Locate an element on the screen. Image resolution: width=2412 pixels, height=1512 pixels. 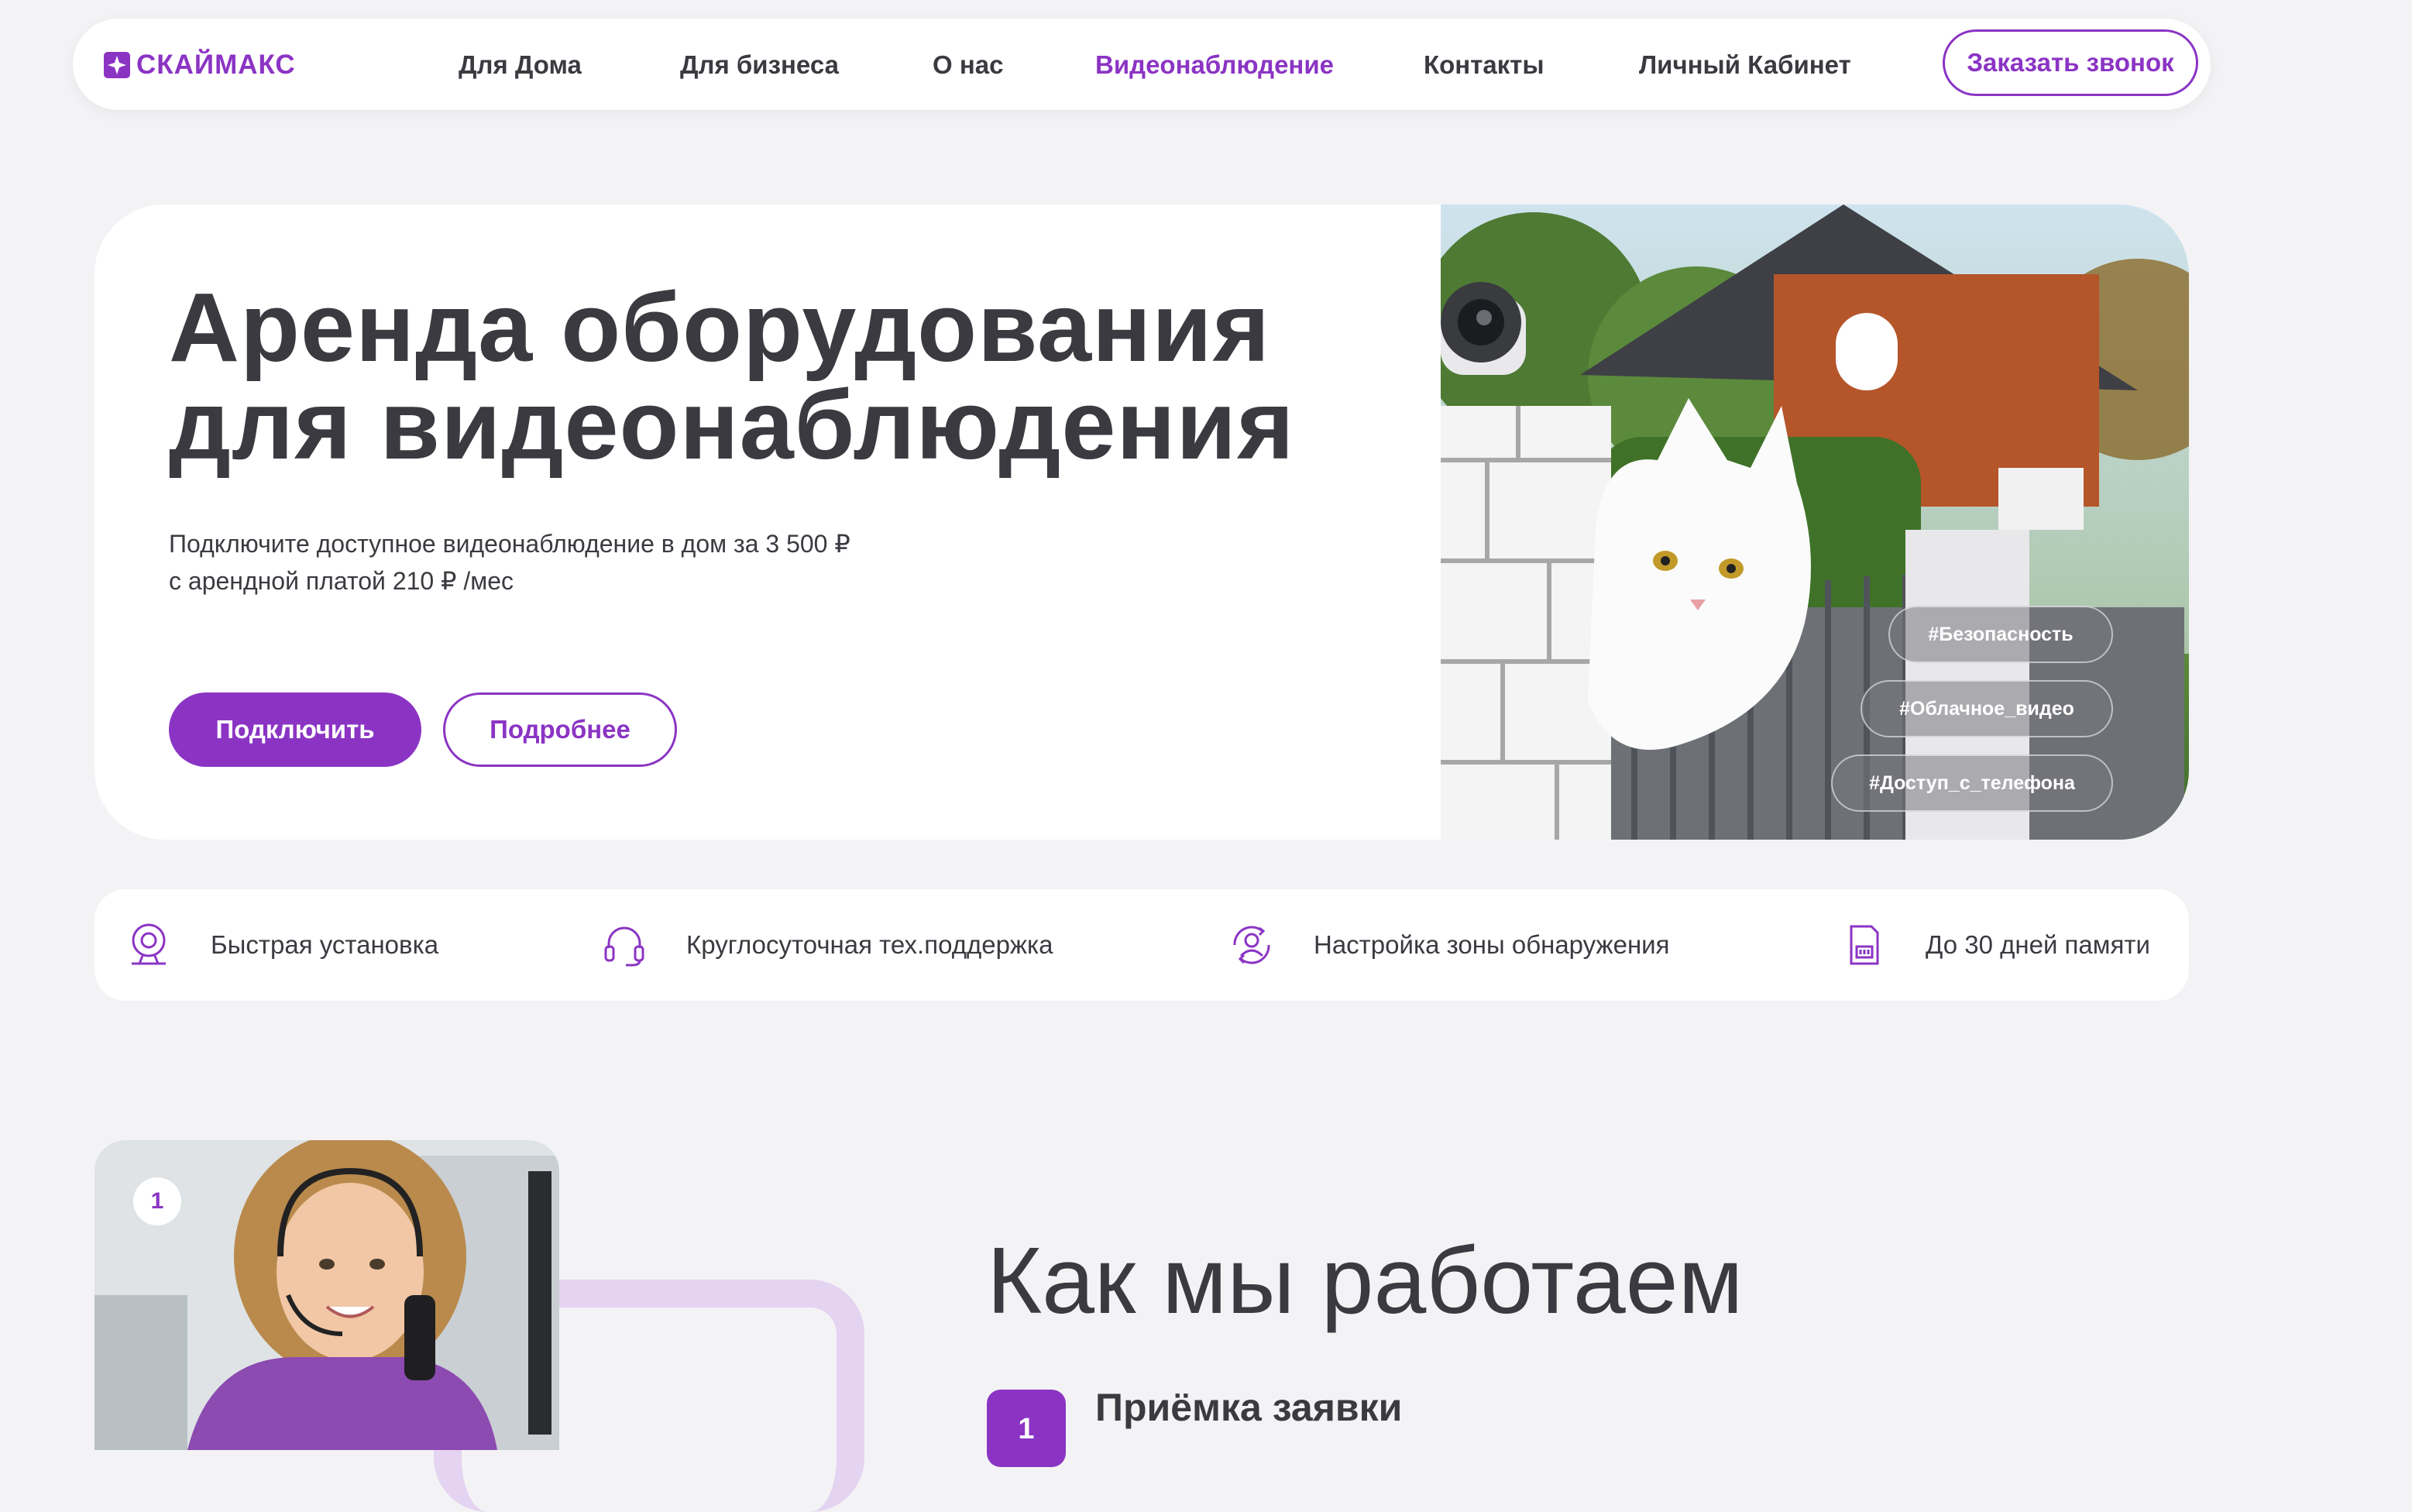
nav-video-surveillance: Видеонаблюдение is located at coordinates (1214, 65).